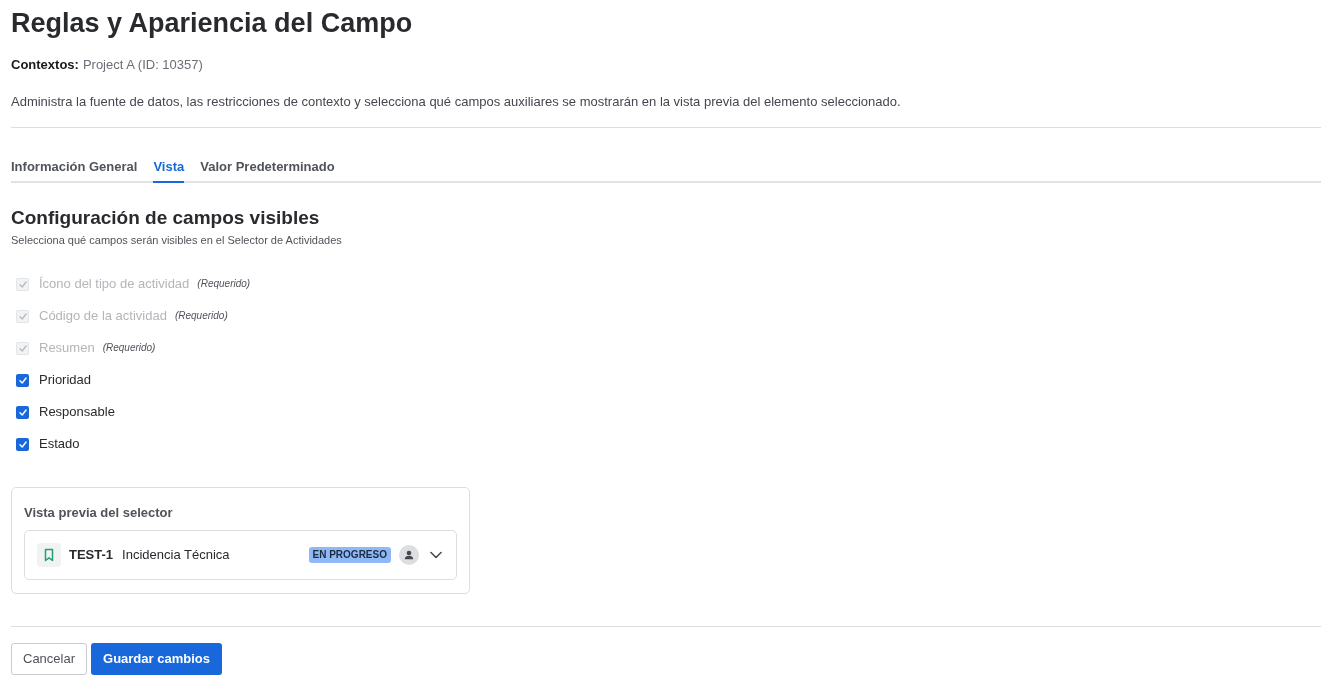 The width and height of the screenshot is (1330, 692). What do you see at coordinates (409, 555) in the screenshot?
I see `avatar-icon` at bounding box center [409, 555].